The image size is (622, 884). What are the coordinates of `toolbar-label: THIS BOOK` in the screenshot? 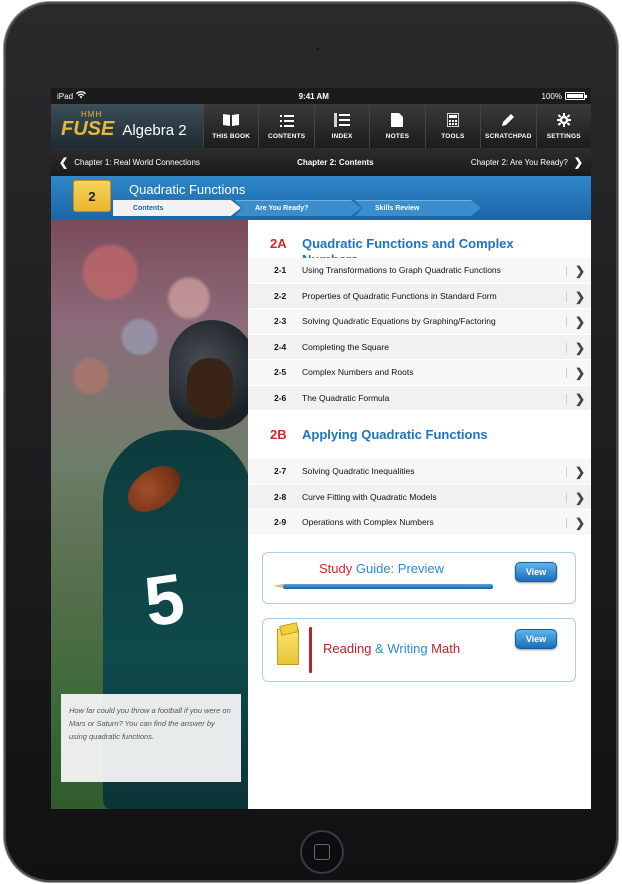 It's located at (231, 136).